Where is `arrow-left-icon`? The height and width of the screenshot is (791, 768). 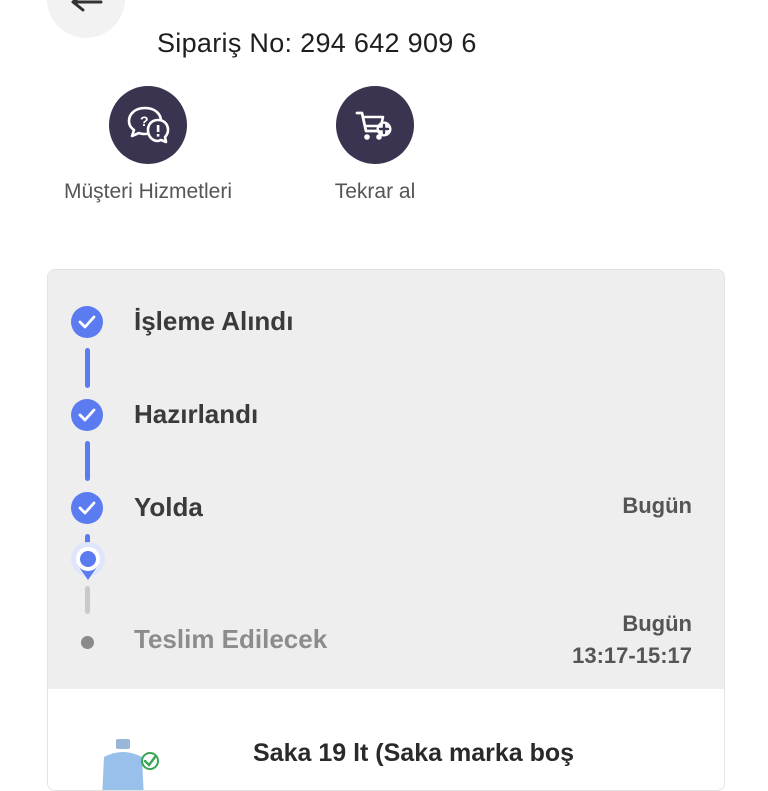
arrow-left-icon is located at coordinates (87, 6).